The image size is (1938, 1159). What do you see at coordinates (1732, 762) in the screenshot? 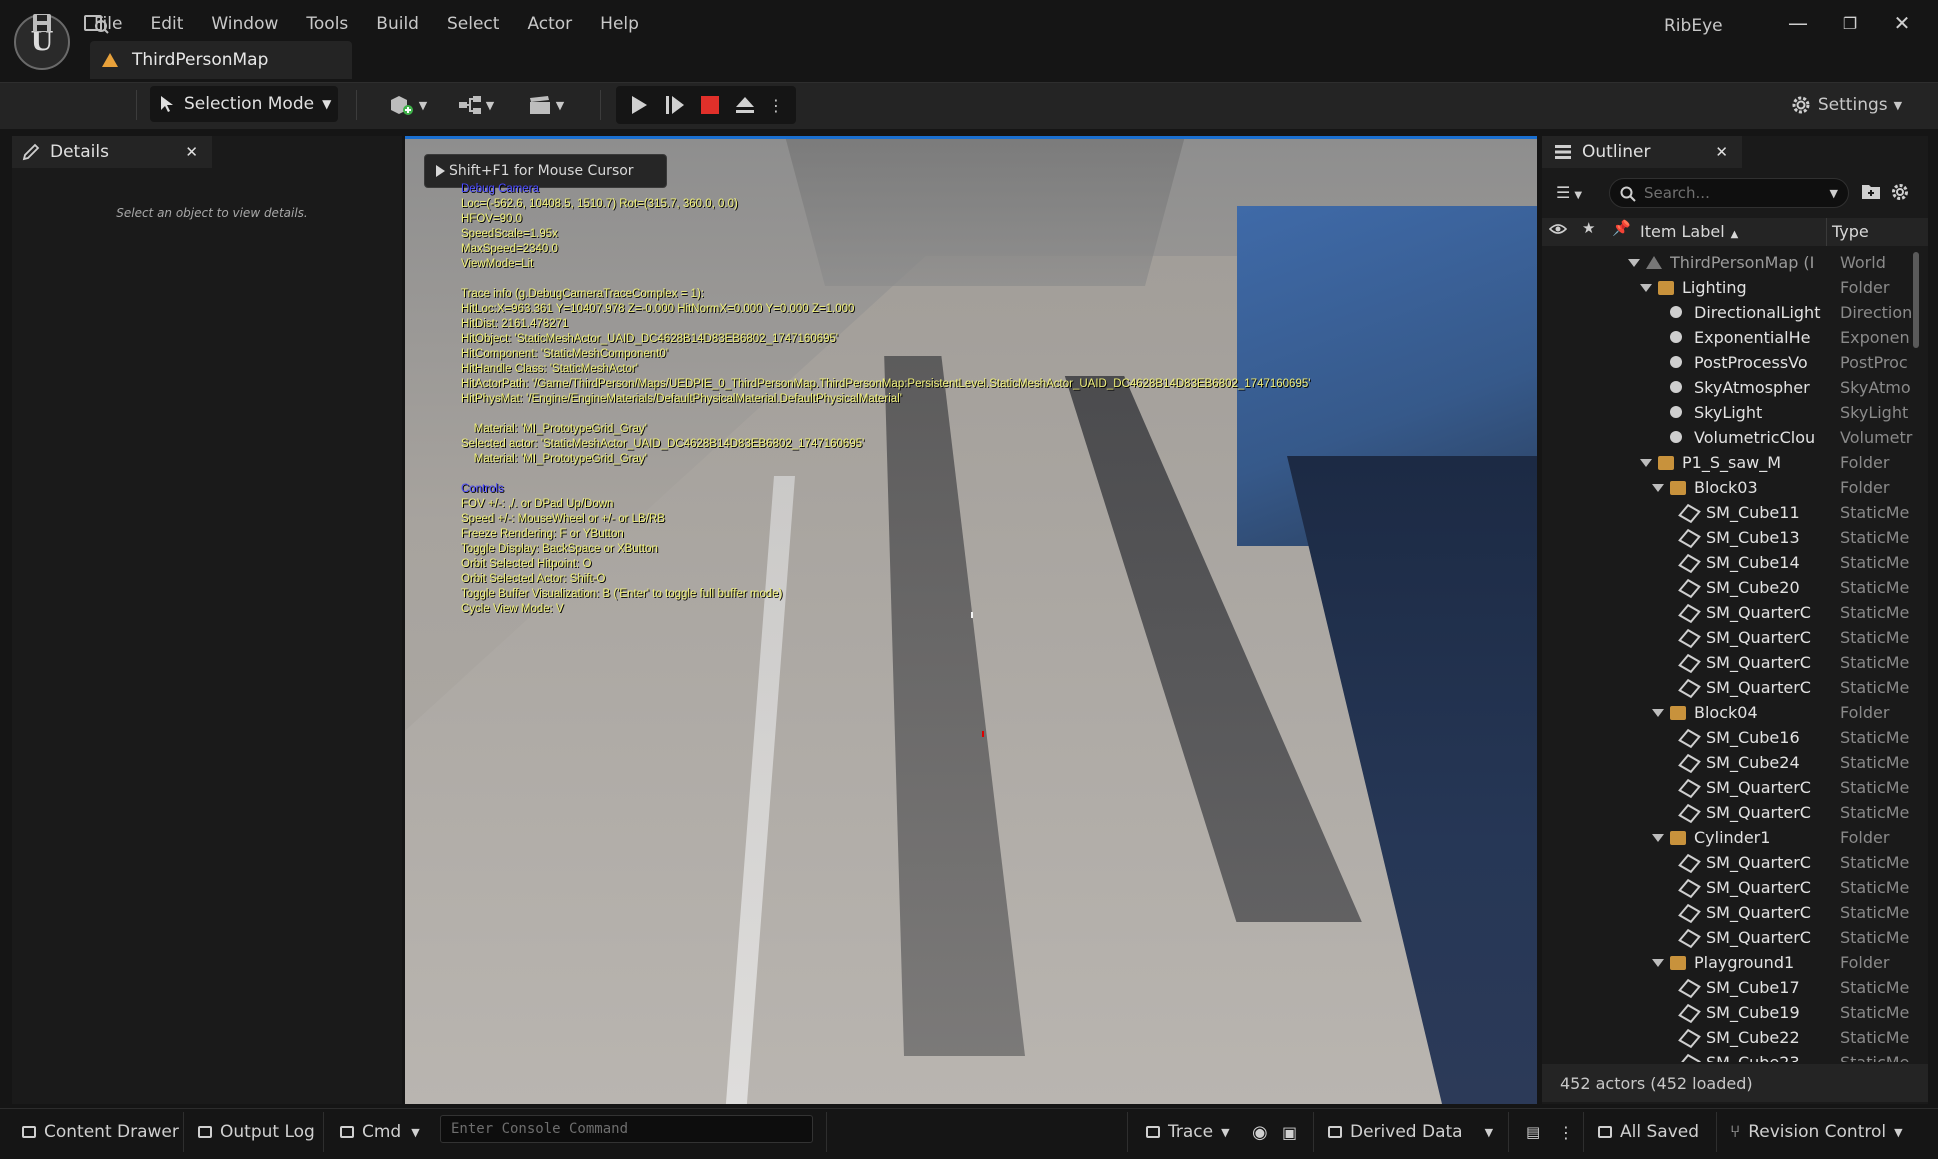
I see `outliner-row: SM_Cube24 StaticMe` at bounding box center [1732, 762].